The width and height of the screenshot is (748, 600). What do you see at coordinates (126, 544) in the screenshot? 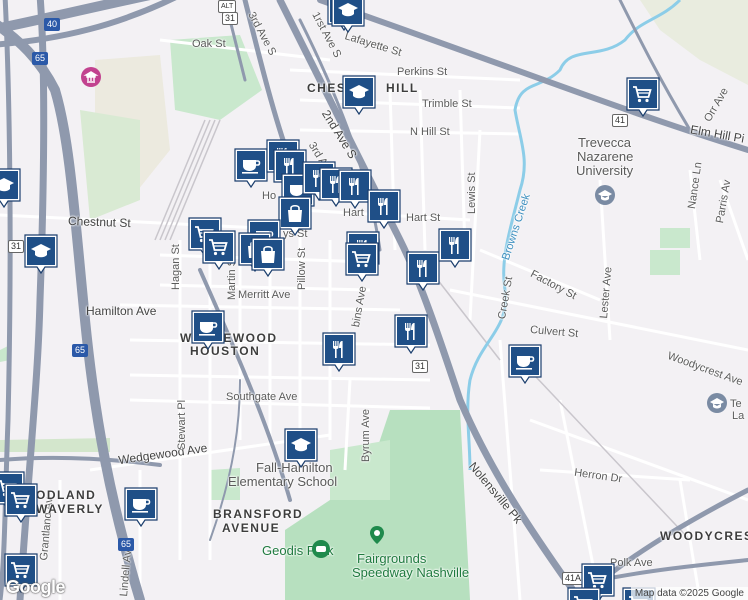
I see `i65-shield-c: 65` at bounding box center [126, 544].